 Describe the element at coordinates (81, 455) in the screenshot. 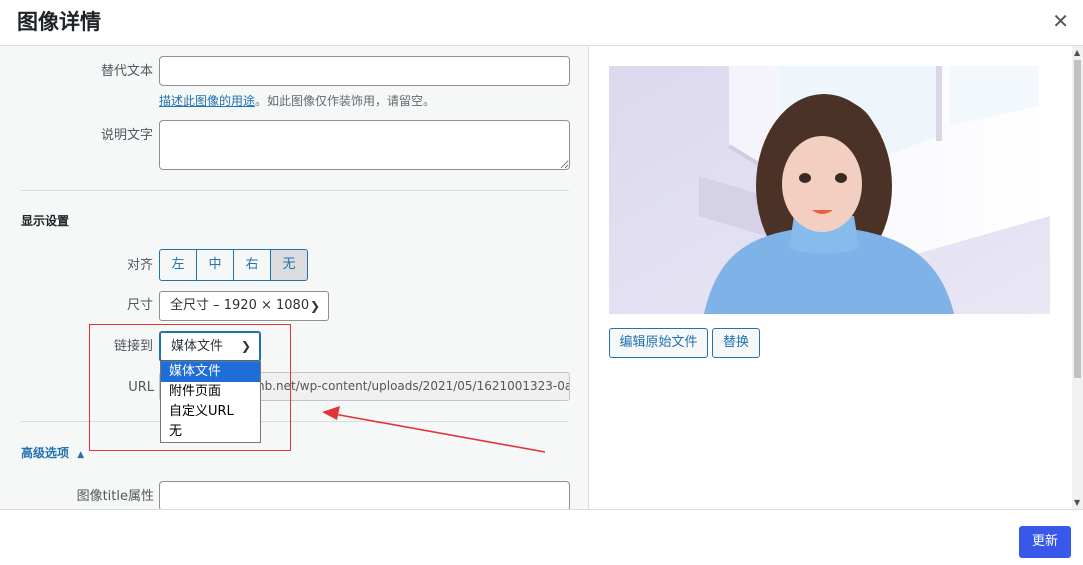

I see `triangle-up-icon: ▲` at that location.